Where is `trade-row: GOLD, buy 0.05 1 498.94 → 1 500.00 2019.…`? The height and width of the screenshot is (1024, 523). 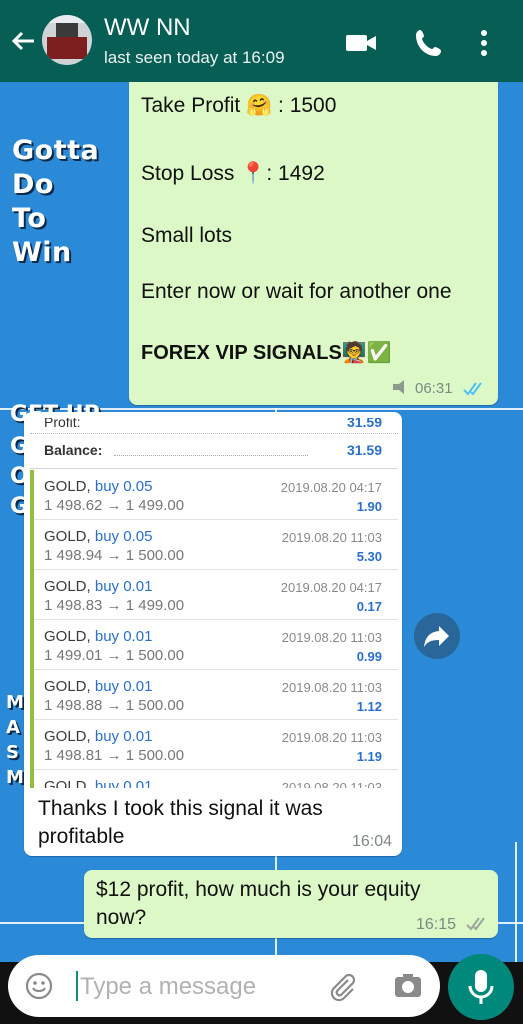 trade-row: GOLD, buy 0.05 1 498.94 → 1 500.00 2019.… is located at coordinates (214, 545).